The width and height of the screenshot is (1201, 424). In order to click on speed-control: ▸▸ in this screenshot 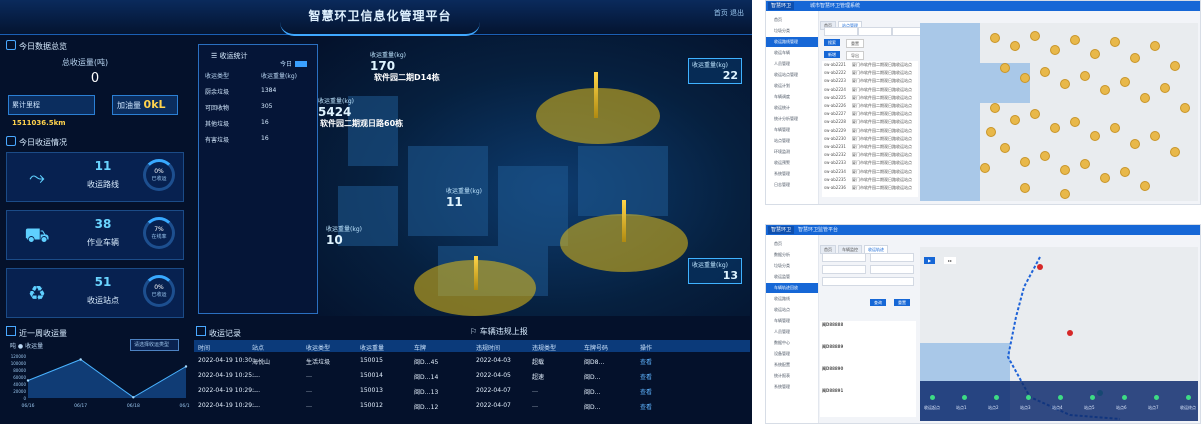, I will do `click(950, 260)`.